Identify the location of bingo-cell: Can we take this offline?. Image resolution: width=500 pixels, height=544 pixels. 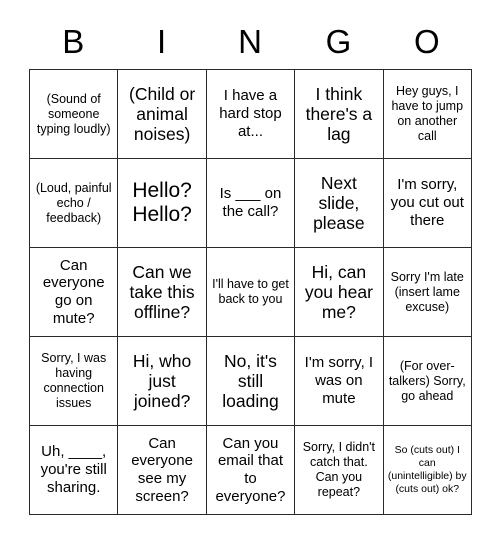
(162, 292).